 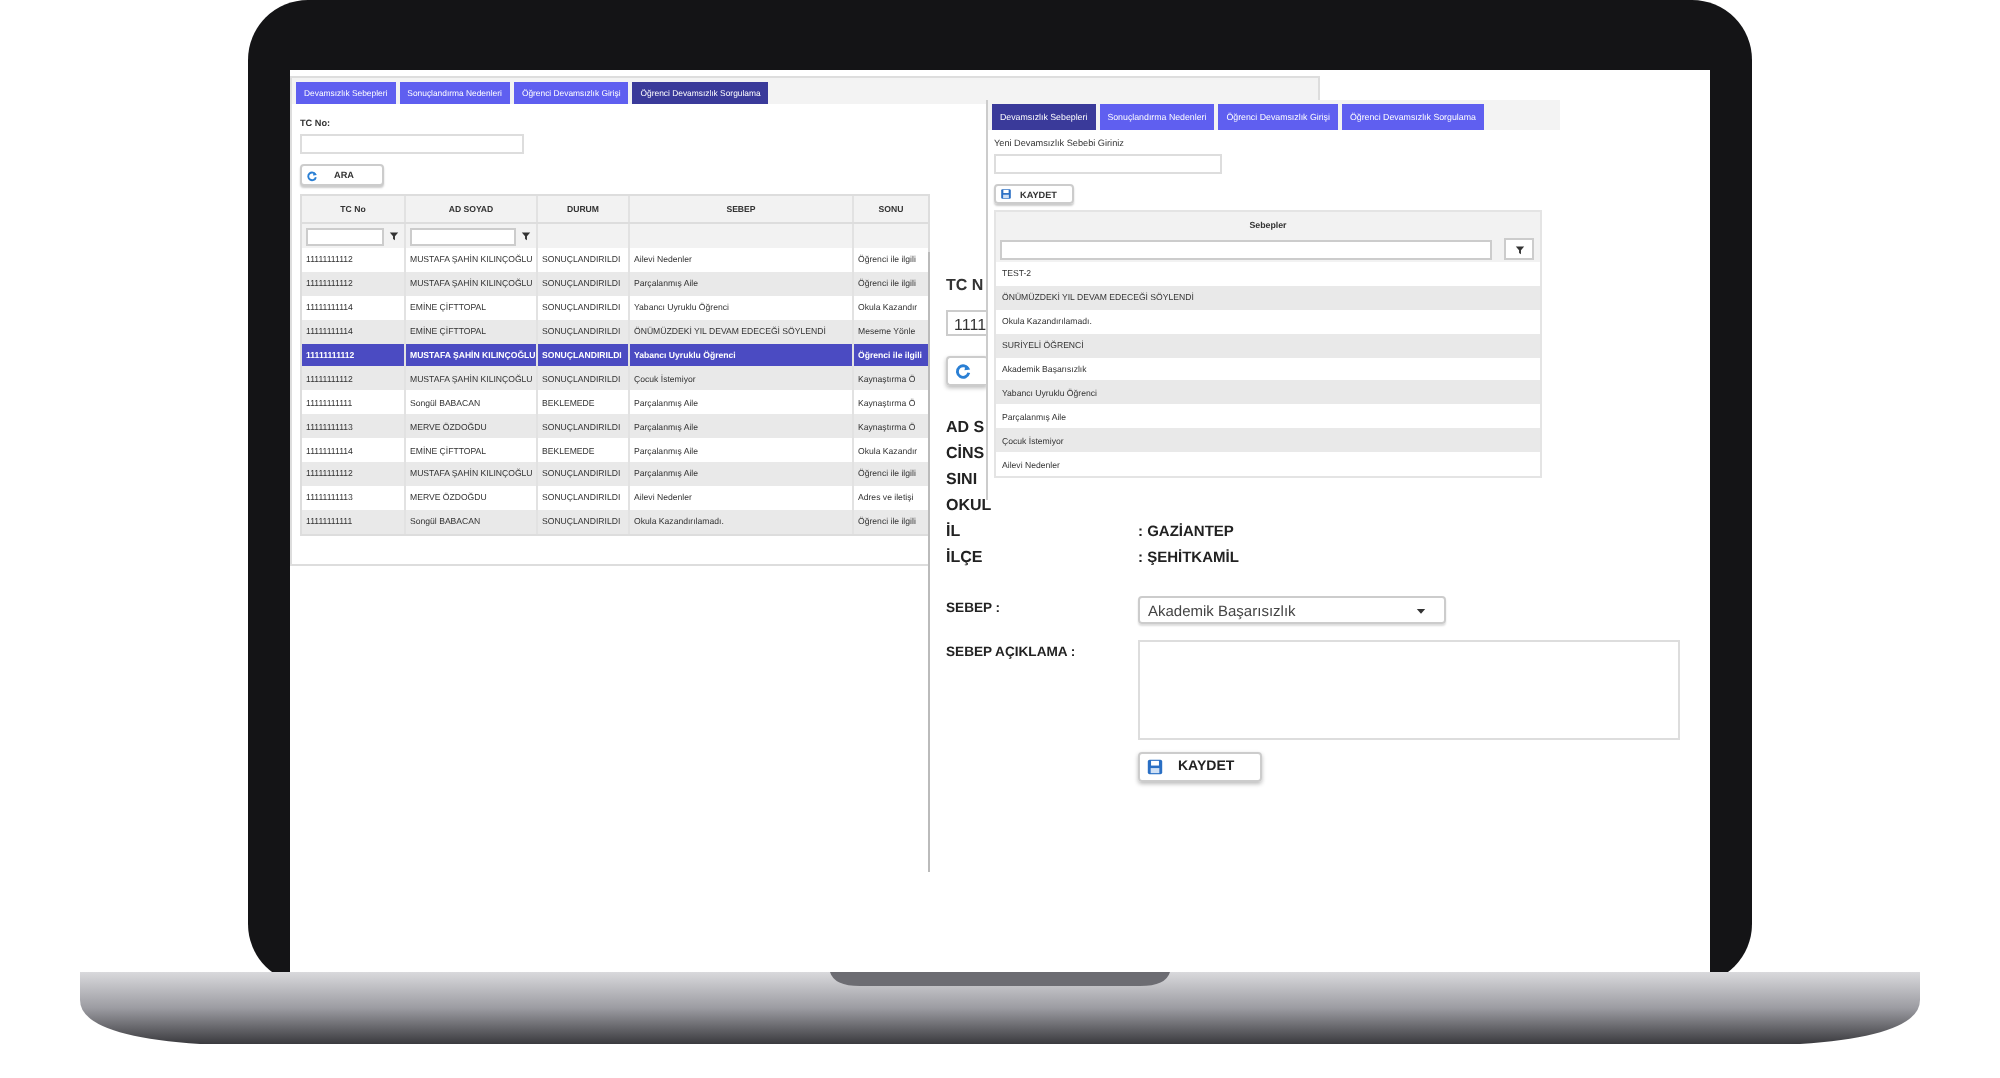 What do you see at coordinates (962, 478) in the screenshot?
I see `field-label: SINI` at bounding box center [962, 478].